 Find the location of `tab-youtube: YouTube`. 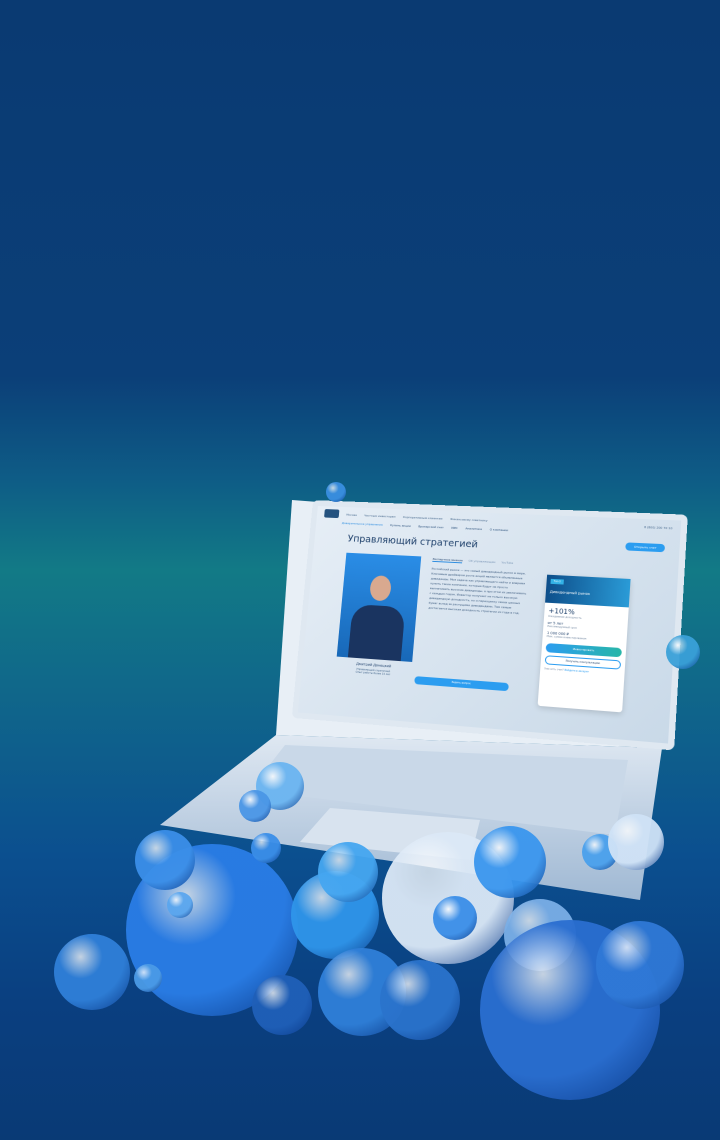

tab-youtube: YouTube is located at coordinates (507, 563).